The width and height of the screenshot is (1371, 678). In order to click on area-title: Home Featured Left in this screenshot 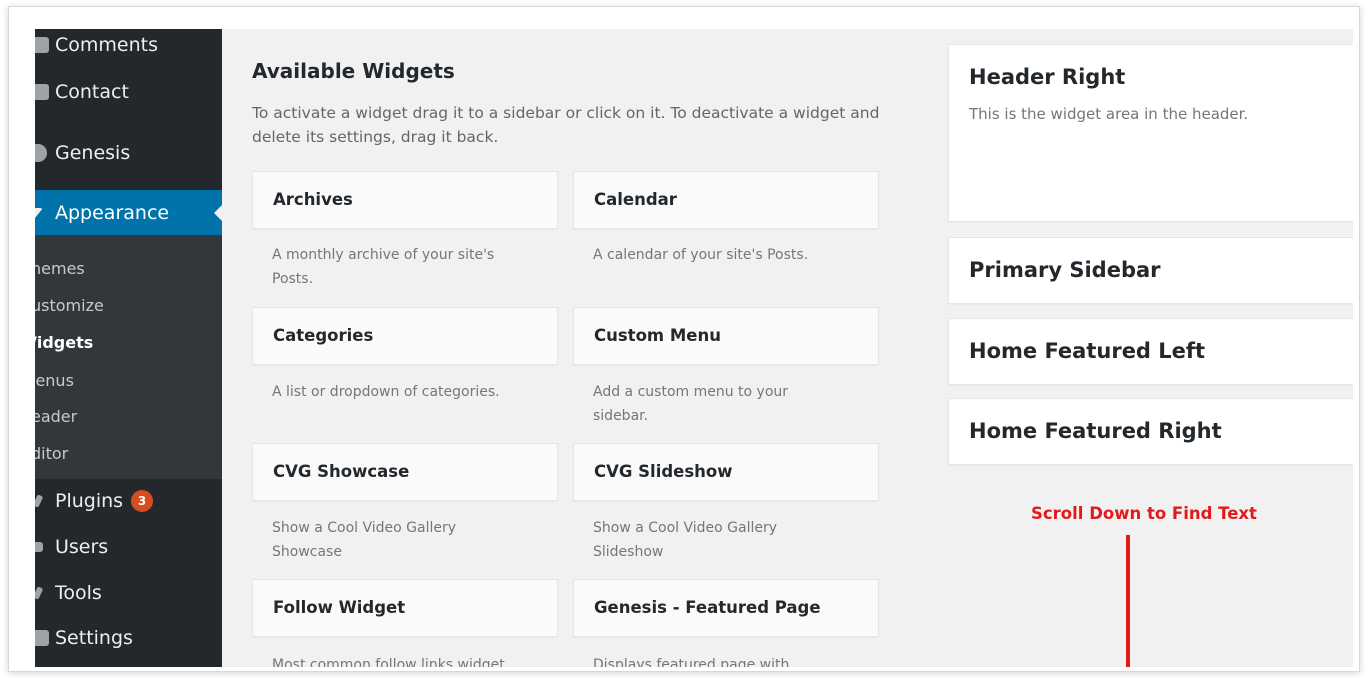, I will do `click(1087, 351)`.